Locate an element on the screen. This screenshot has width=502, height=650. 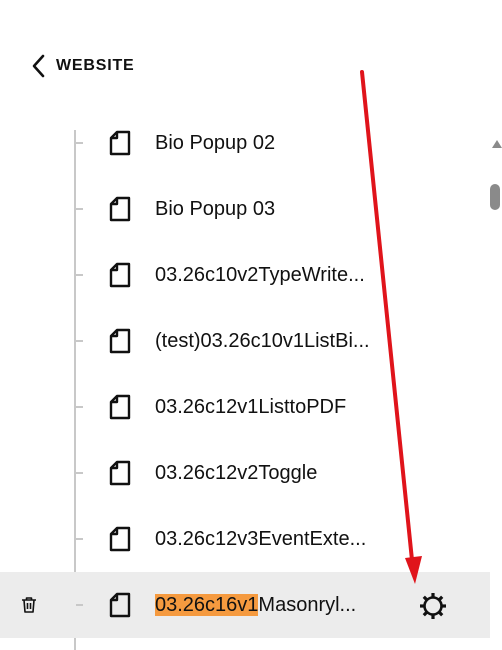
back-label: WEBSITE is located at coordinates (95, 65).